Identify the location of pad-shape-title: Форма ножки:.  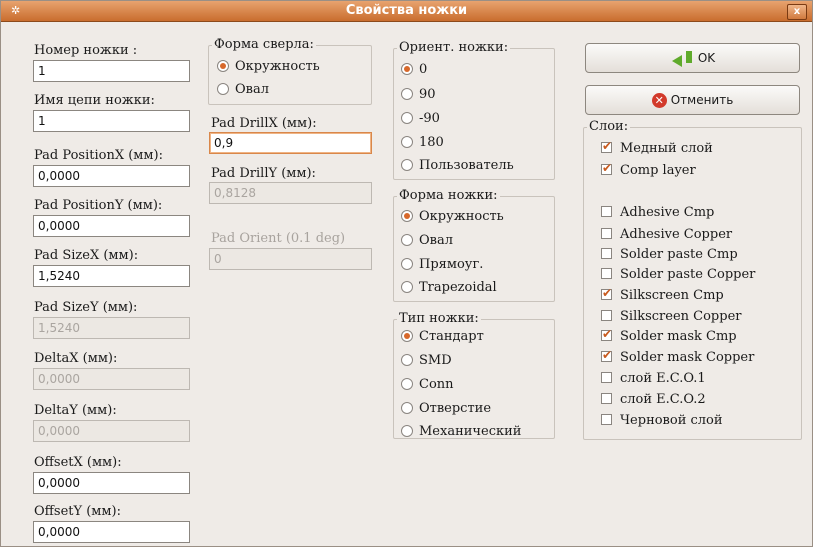
(448, 195).